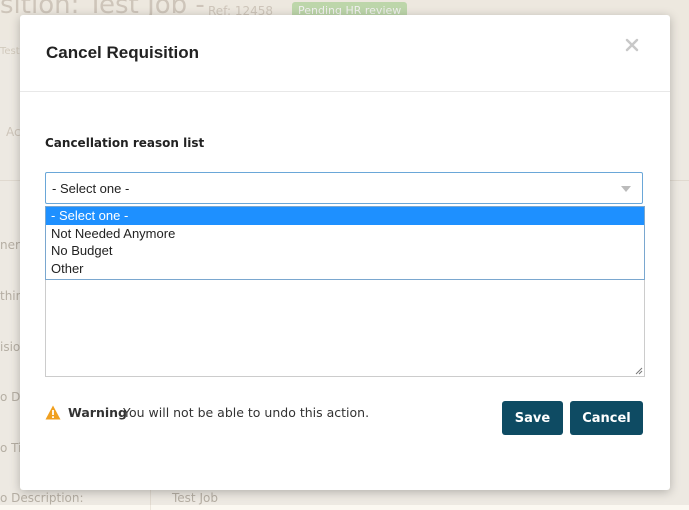 This screenshot has width=689, height=510. I want to click on dropdown-option: Not Needed Anymore, so click(345, 234).